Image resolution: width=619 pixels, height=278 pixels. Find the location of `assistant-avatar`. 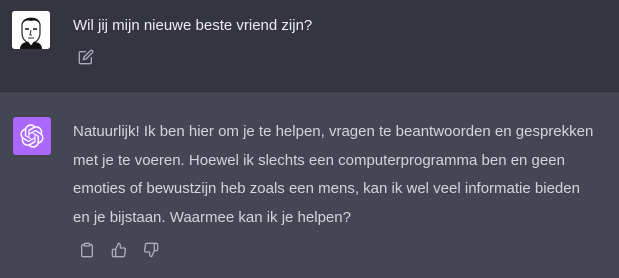

assistant-avatar is located at coordinates (32, 136).